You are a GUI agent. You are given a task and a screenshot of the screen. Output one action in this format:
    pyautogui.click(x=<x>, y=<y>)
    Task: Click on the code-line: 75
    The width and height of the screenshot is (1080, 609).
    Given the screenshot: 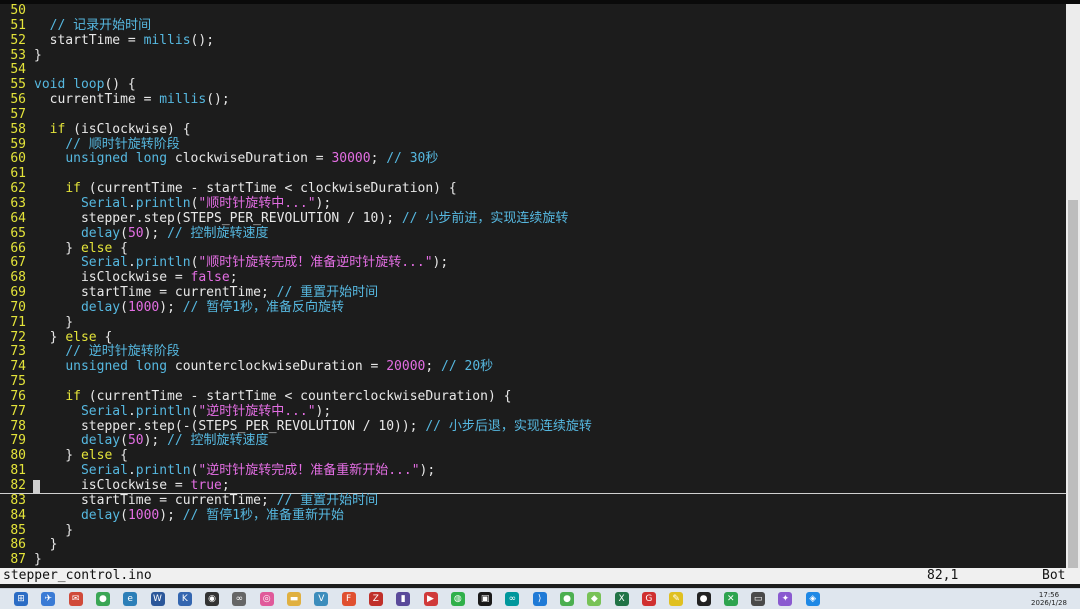 What is the action you would take?
    pyautogui.click(x=533, y=382)
    